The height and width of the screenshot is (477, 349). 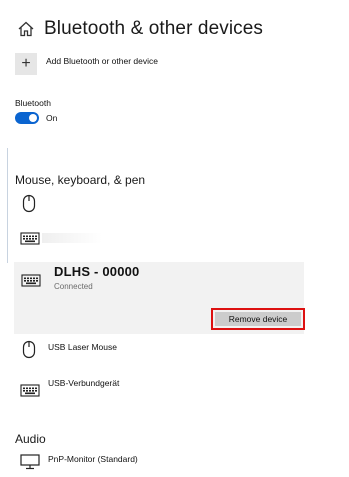 I want to click on remove-device-highlight: Remove device, so click(x=258, y=319).